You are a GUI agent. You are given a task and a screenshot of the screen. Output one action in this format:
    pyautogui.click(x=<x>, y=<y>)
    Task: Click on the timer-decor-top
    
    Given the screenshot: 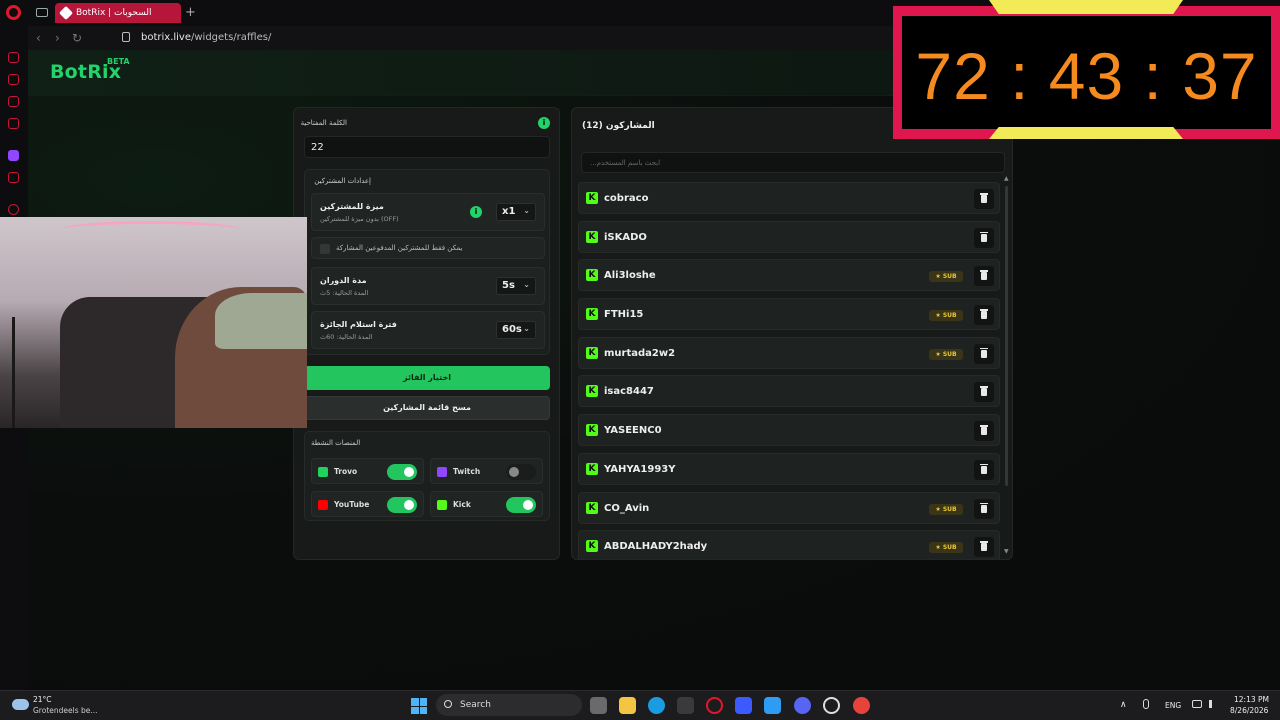 What is the action you would take?
    pyautogui.click(x=1086, y=7)
    